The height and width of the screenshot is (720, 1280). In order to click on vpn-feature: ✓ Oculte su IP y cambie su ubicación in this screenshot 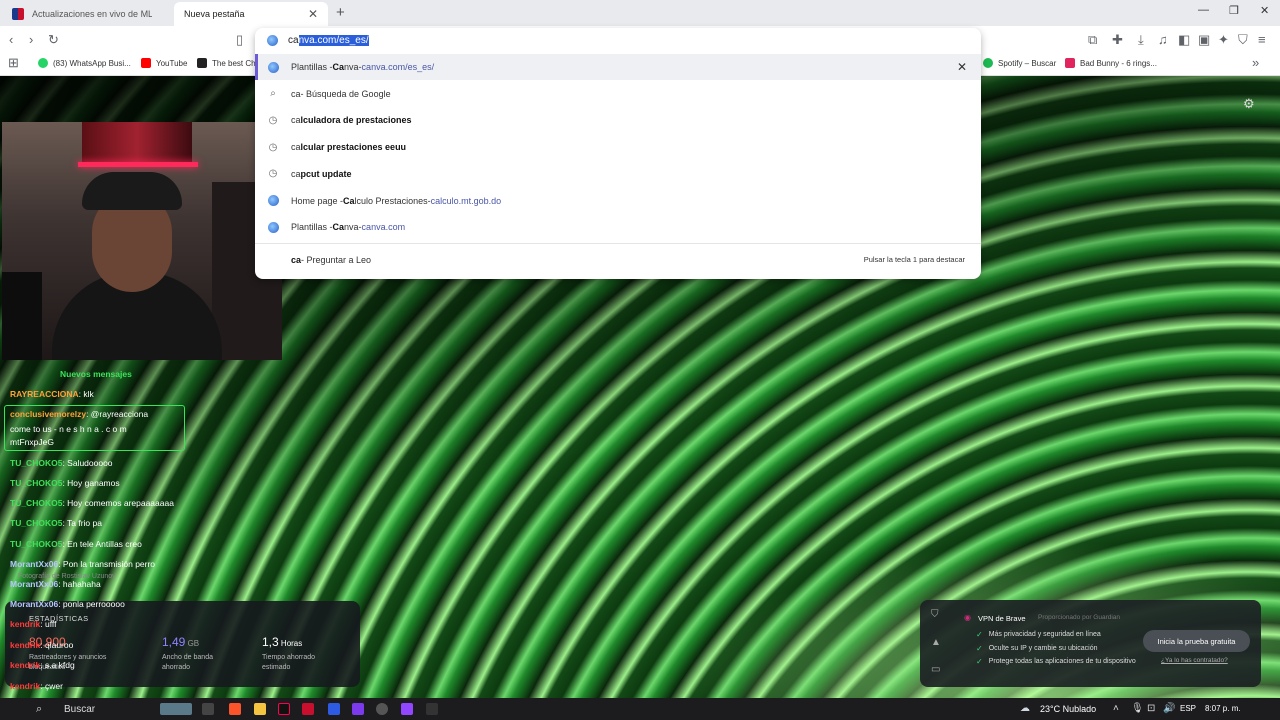, I will do `click(1037, 648)`.